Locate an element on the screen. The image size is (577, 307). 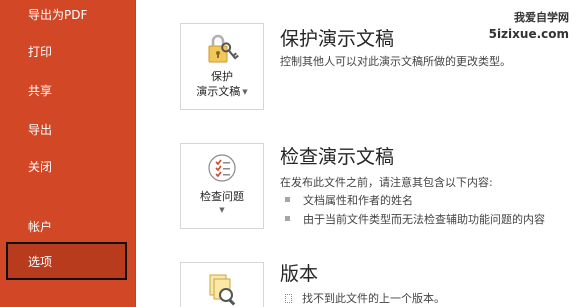
document-icon is located at coordinates (288, 298).